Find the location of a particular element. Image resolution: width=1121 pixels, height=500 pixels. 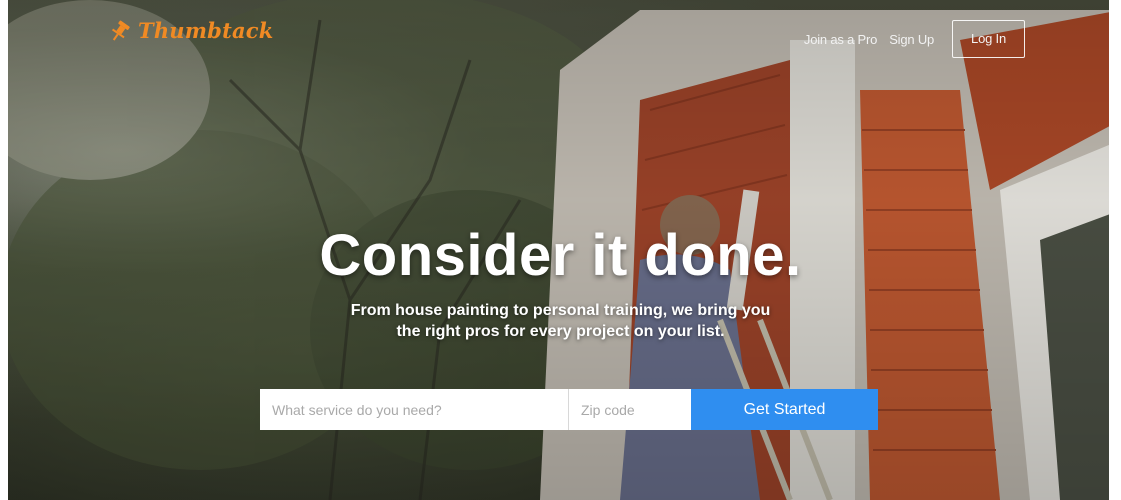

thumbtack-logo: Thumbtack is located at coordinates (191, 30).